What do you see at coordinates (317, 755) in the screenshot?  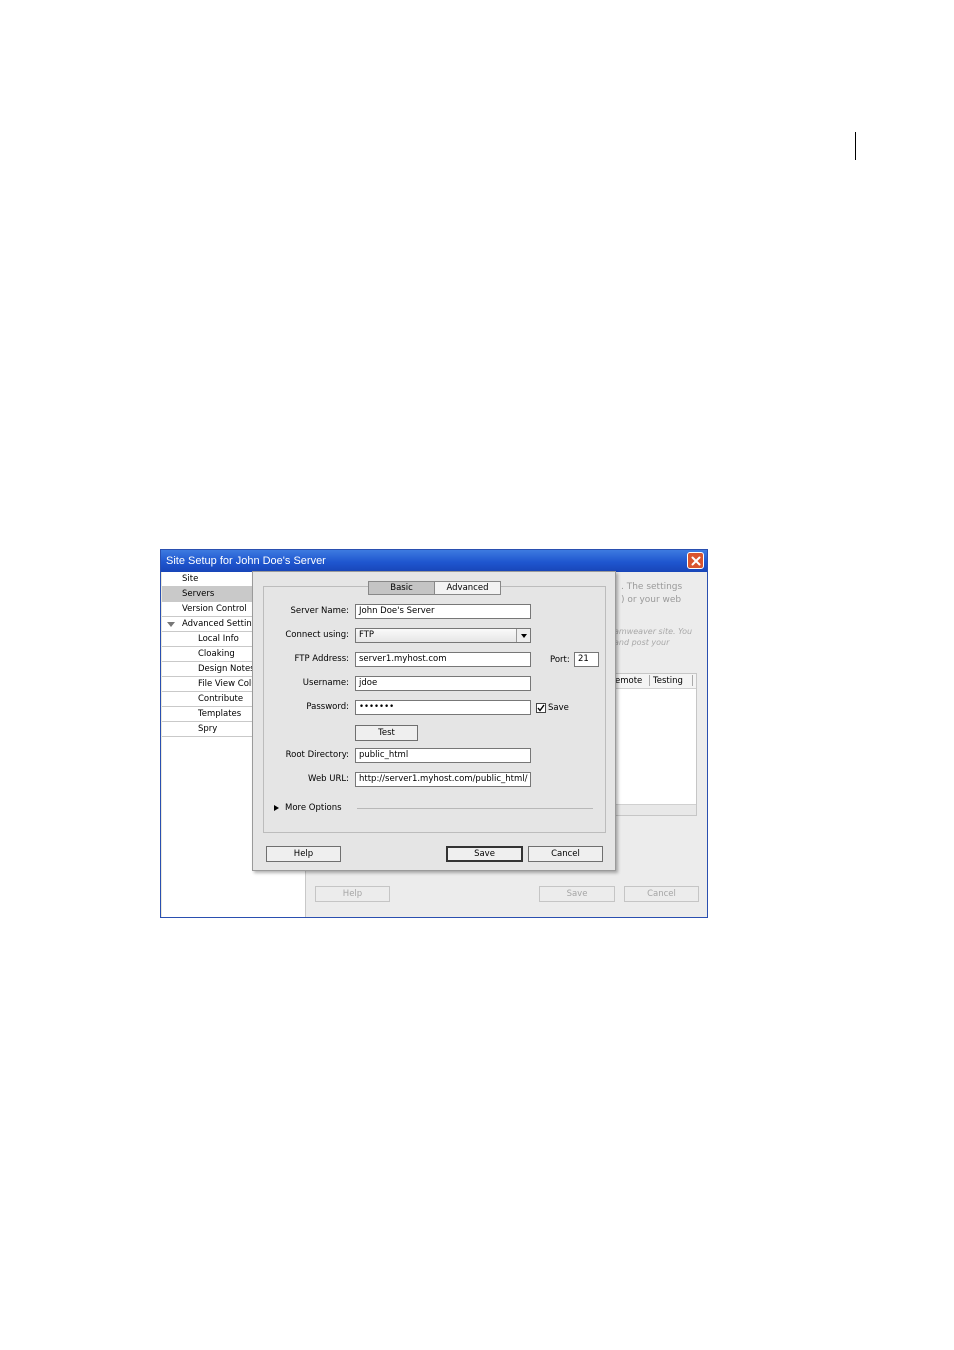 I see `root-directory-label: Root Directory:` at bounding box center [317, 755].